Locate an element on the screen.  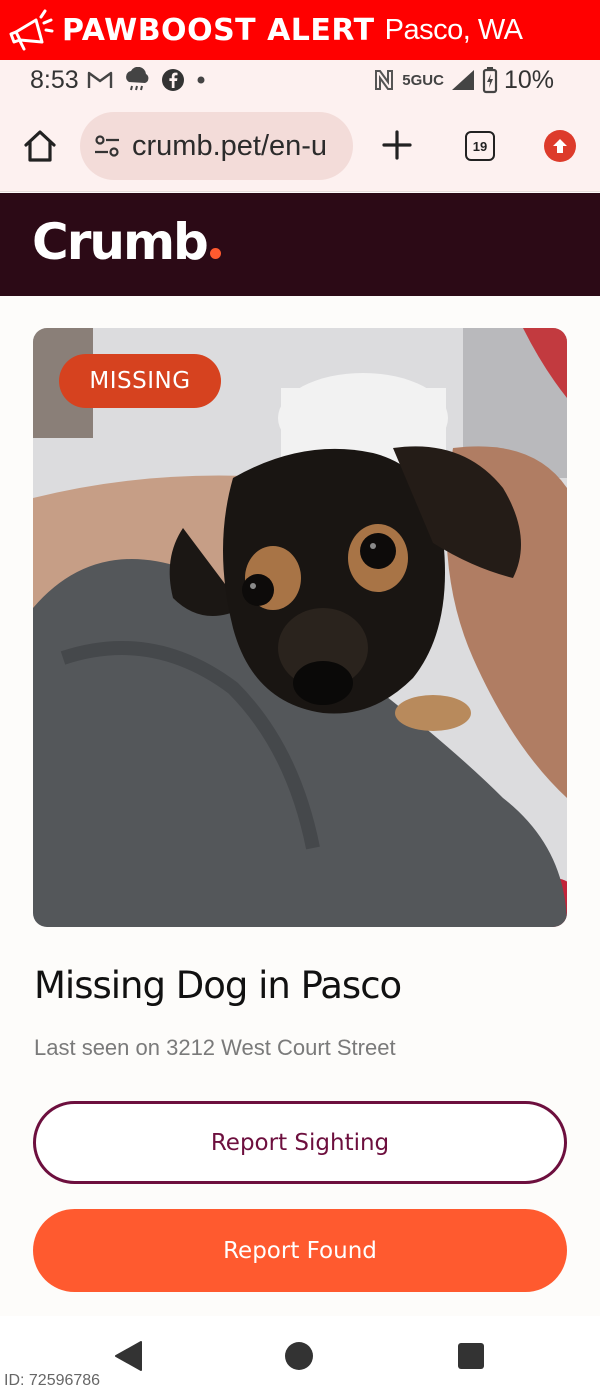
update-icon is located at coordinates (560, 146).